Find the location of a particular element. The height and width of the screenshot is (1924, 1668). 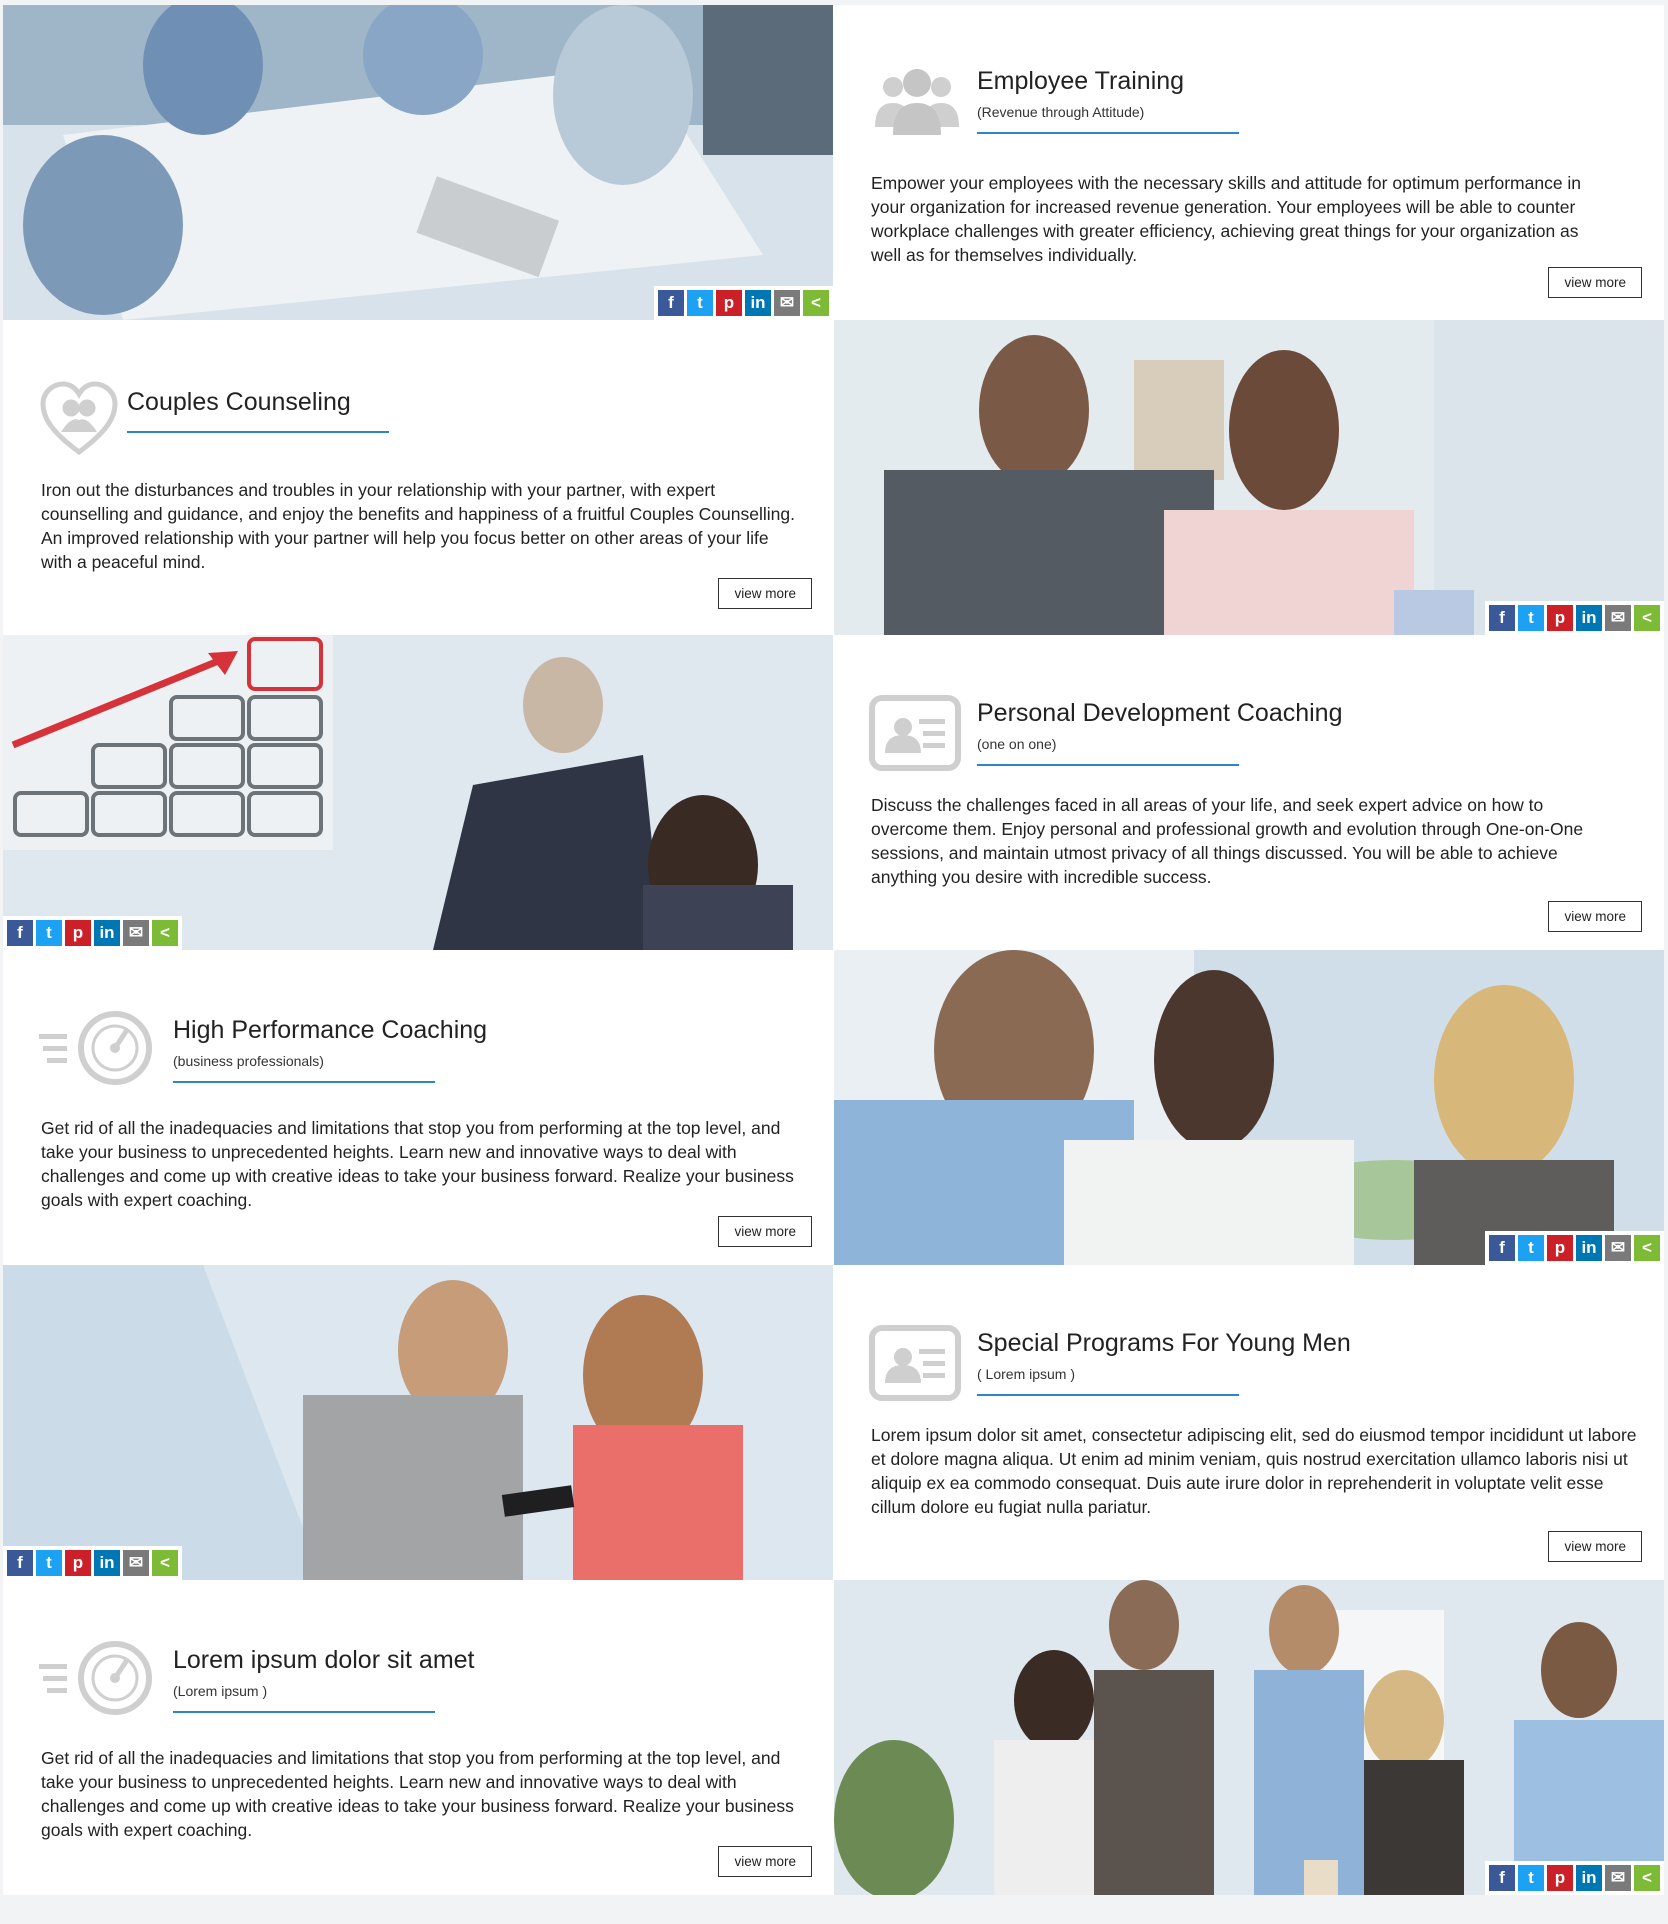

meeting-photo is located at coordinates (418, 162).